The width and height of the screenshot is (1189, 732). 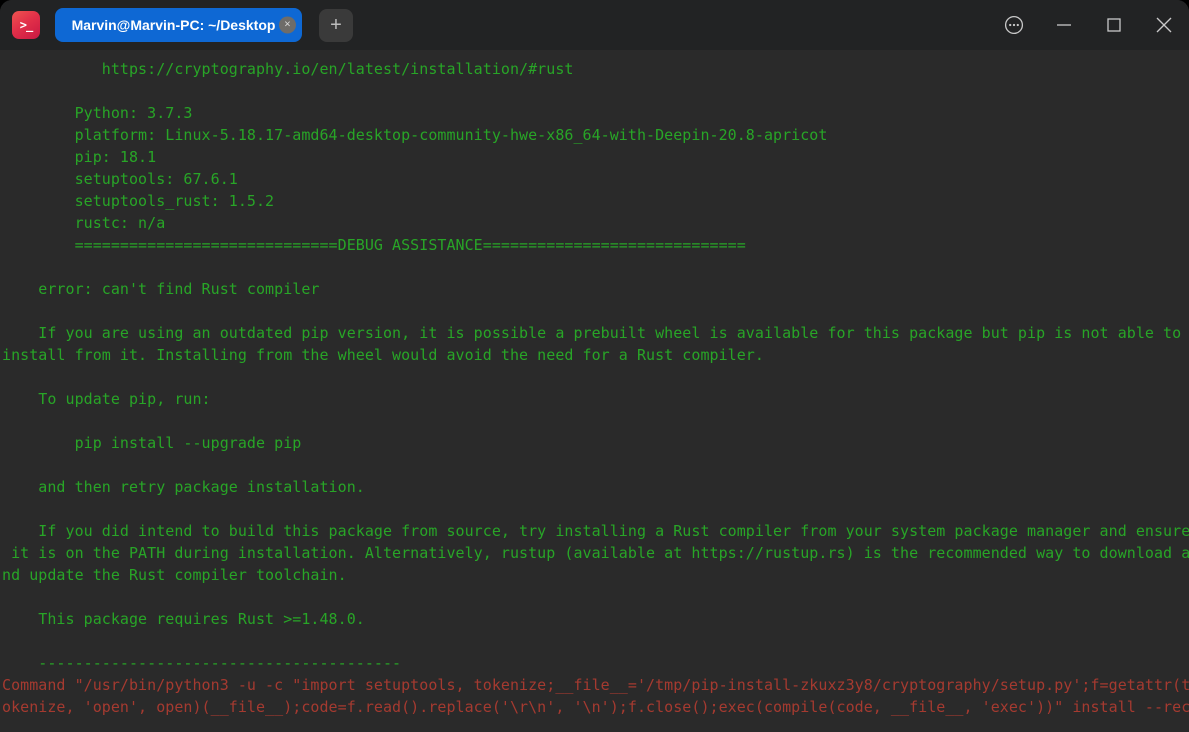 What do you see at coordinates (594, 25) in the screenshot?
I see `title-bar: >_ Marvin@Marvin-PC: ~/Desktop × +` at bounding box center [594, 25].